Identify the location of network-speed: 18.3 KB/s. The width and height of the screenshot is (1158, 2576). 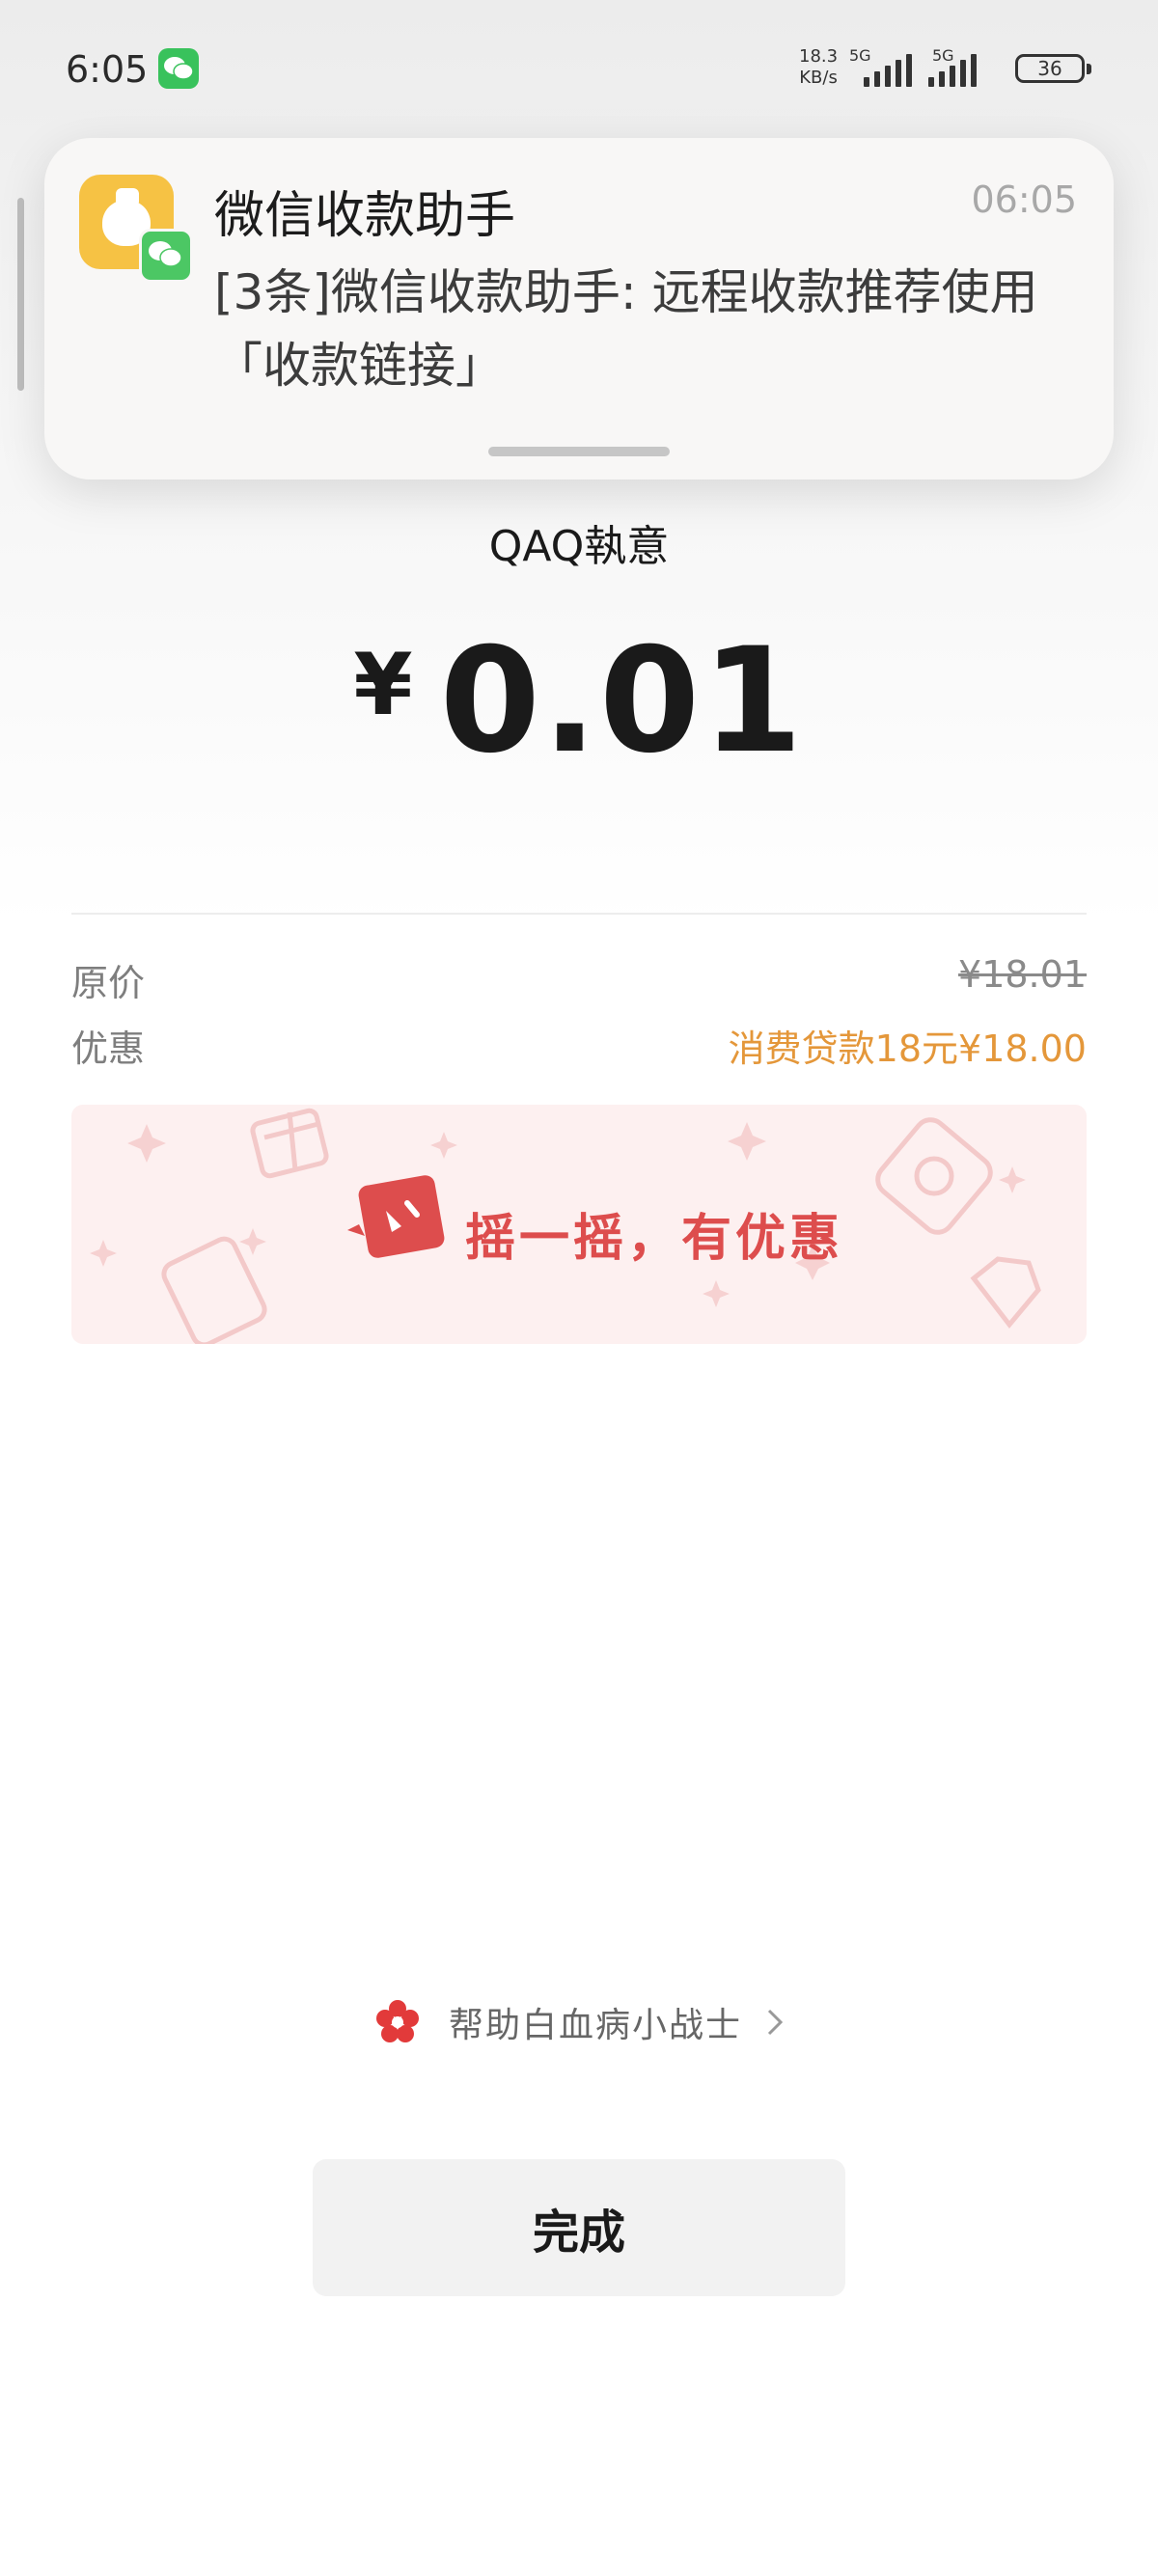
(819, 67).